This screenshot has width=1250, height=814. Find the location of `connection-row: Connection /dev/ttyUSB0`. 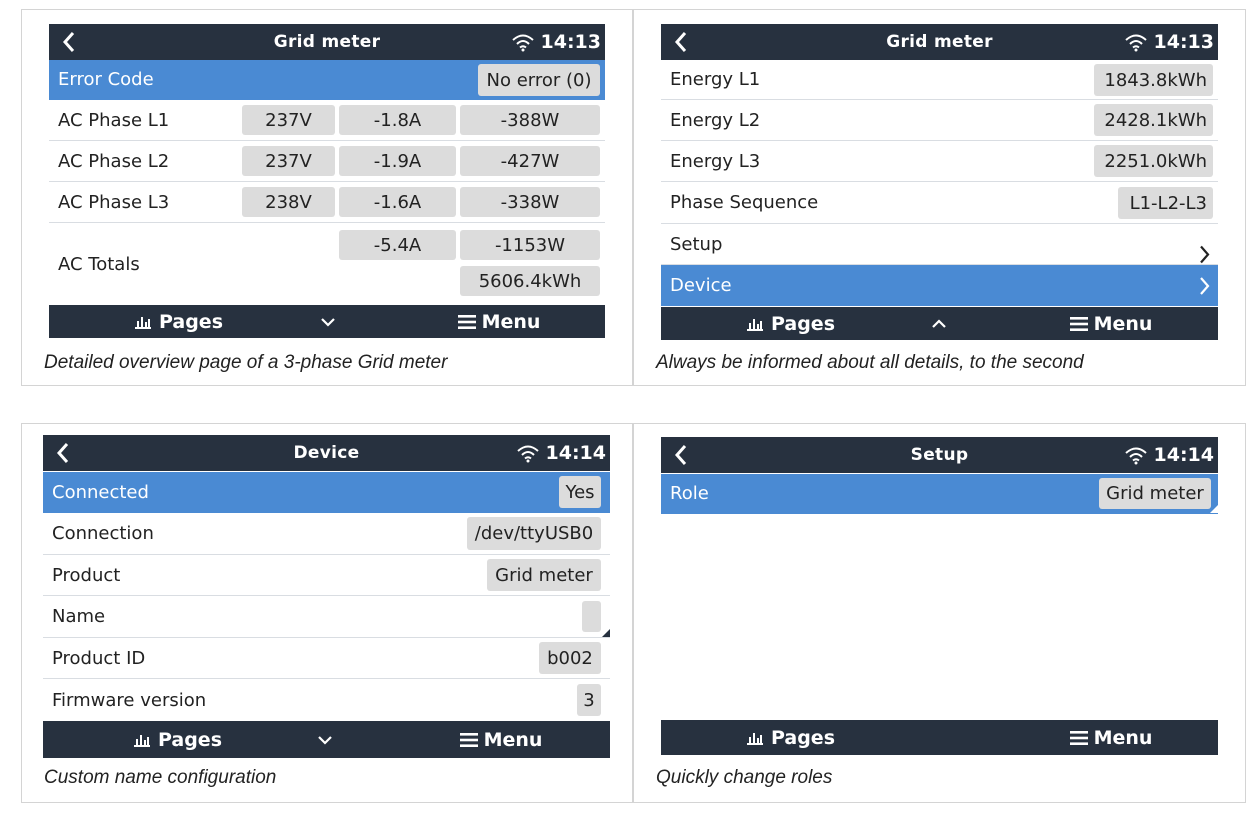

connection-row: Connection /dev/ttyUSB0 is located at coordinates (326, 534).